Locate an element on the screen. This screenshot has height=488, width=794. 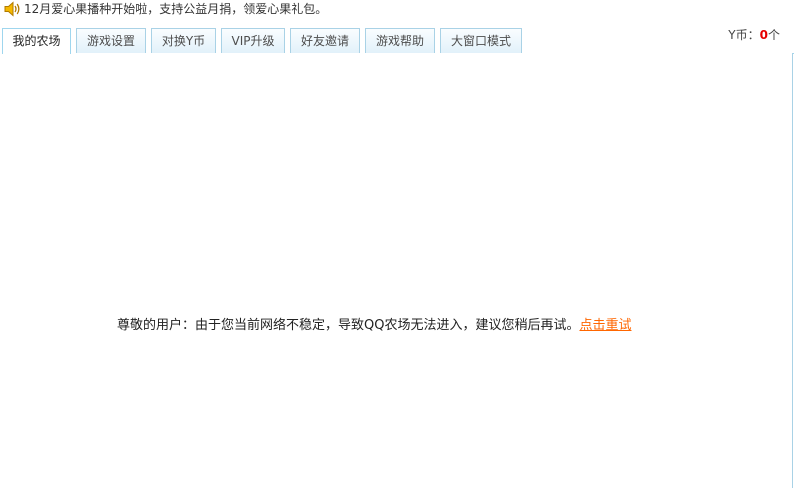
ycoin-unit: 个 is located at coordinates (773, 35).